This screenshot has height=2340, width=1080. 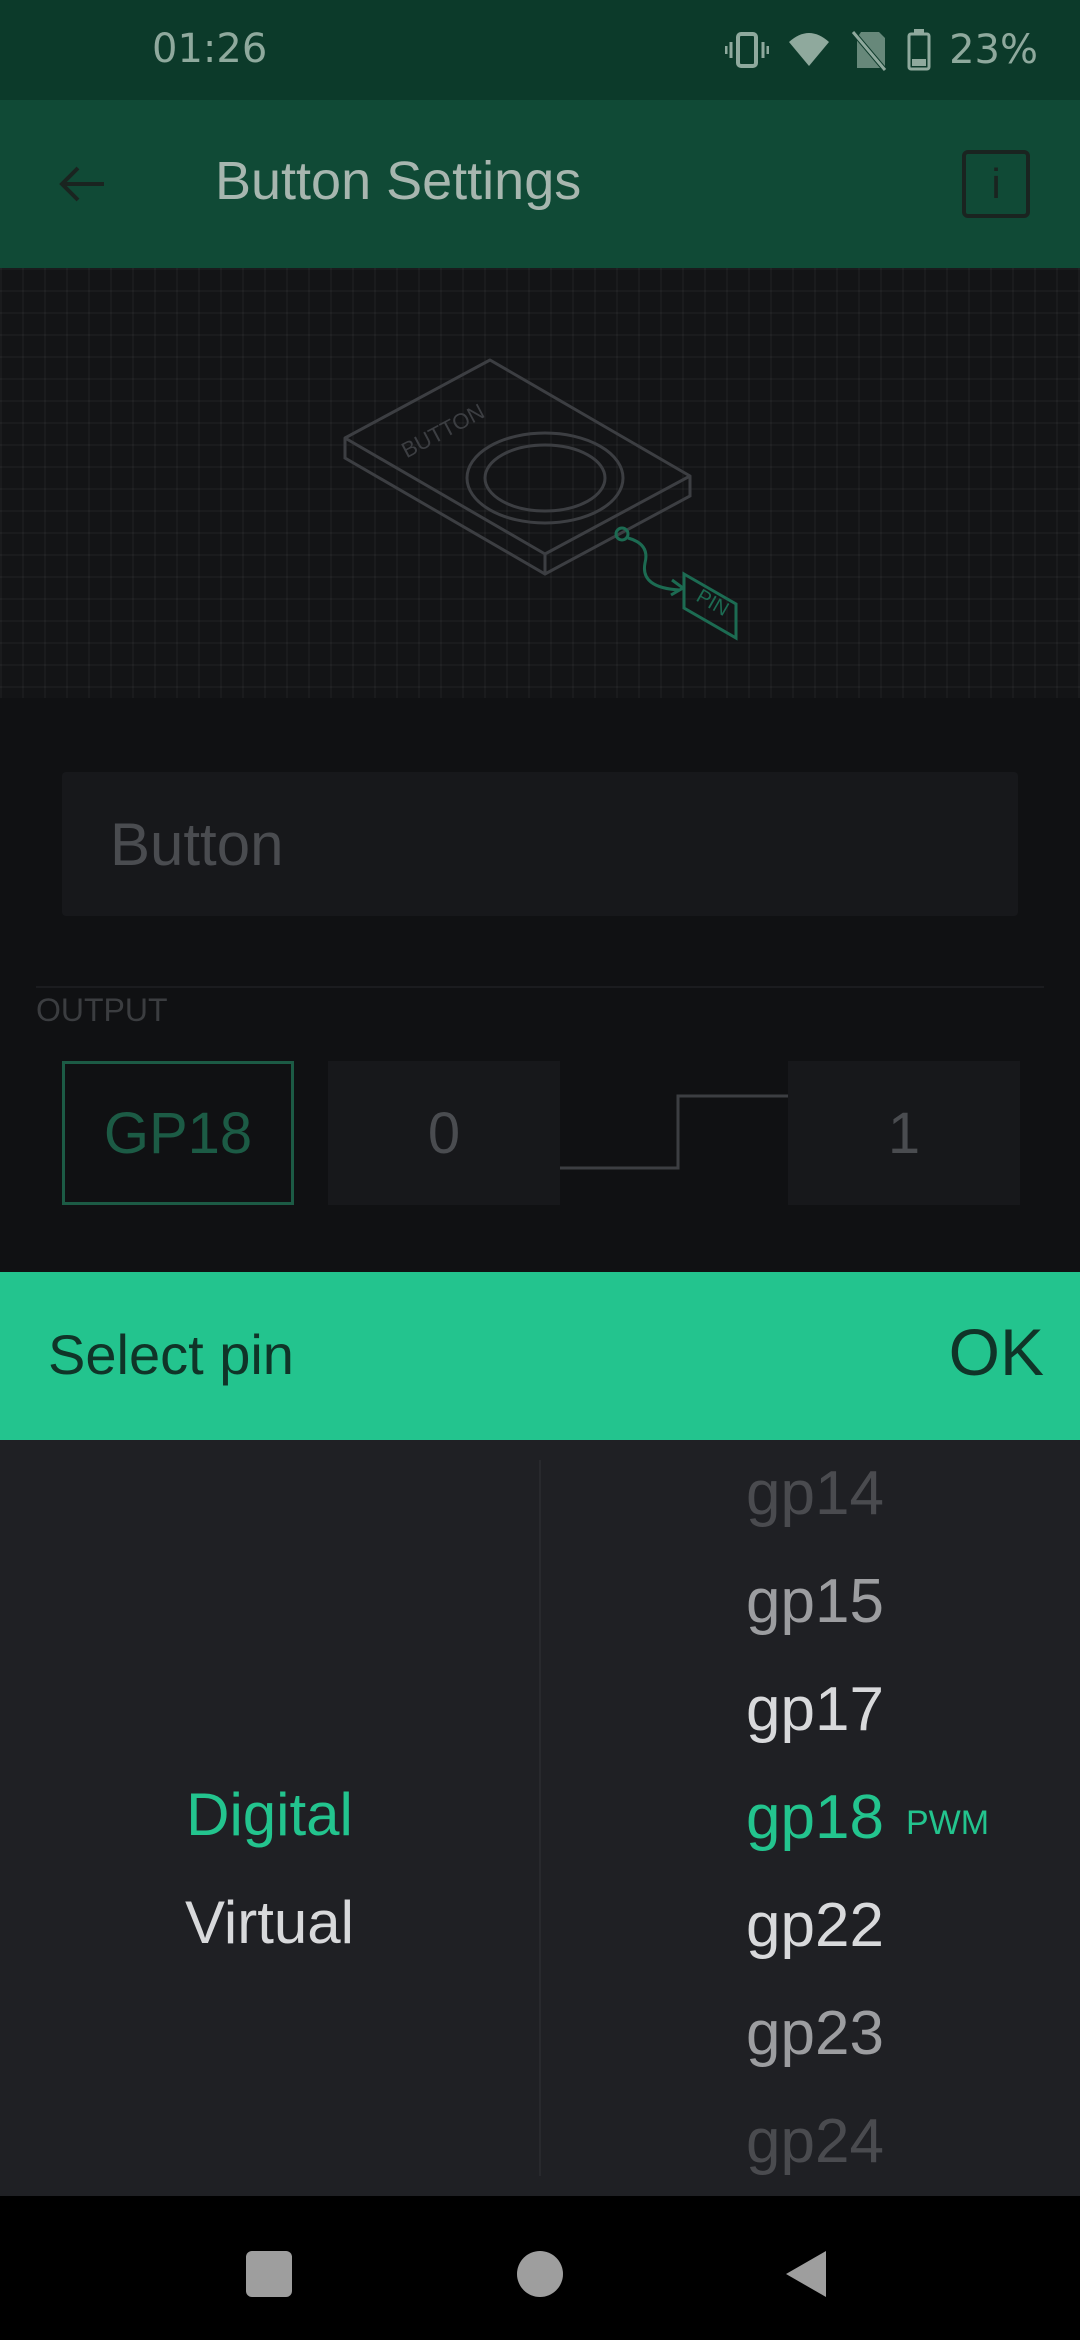 What do you see at coordinates (747, 50) in the screenshot?
I see `vibrate-icon` at bounding box center [747, 50].